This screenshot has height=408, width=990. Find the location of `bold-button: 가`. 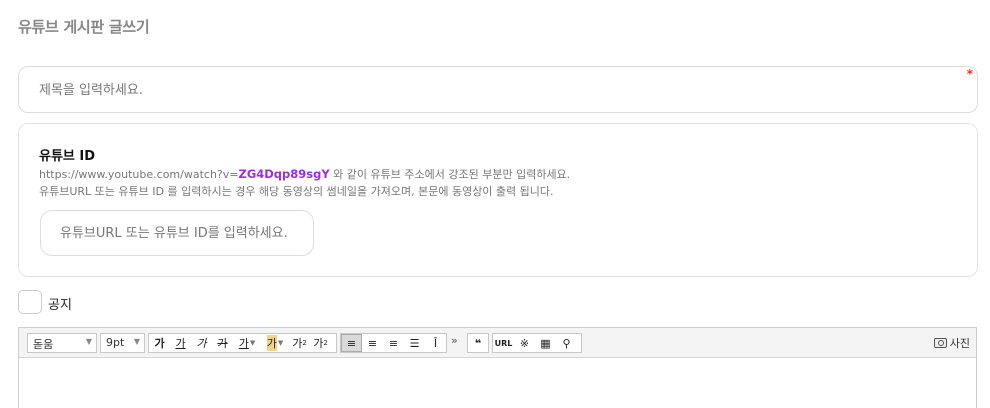

bold-button: 가 is located at coordinates (159, 343).